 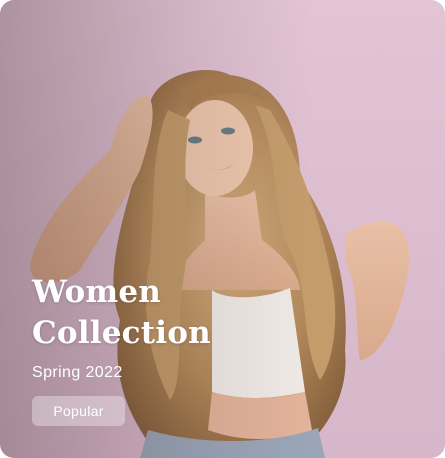 What do you see at coordinates (121, 333) in the screenshot?
I see `collection-title-line-2: Collection` at bounding box center [121, 333].